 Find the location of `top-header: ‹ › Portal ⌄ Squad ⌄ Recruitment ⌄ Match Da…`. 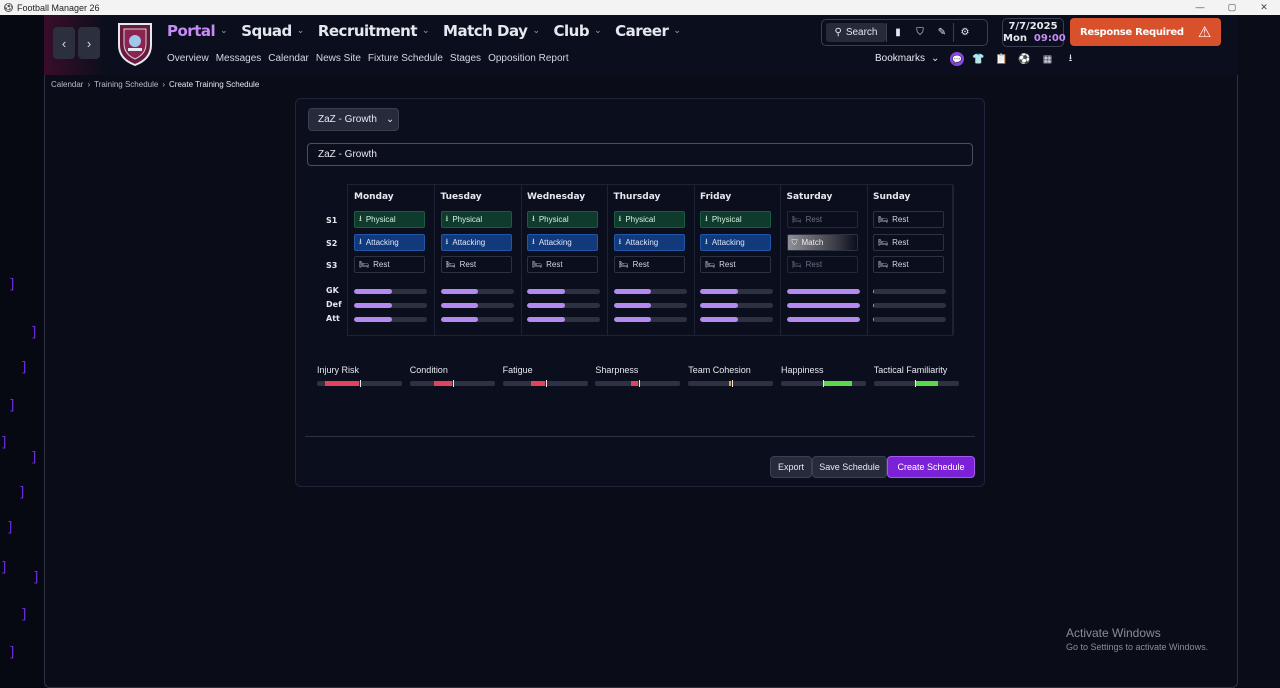

top-header: ‹ › Portal ⌄ Squad ⌄ Recruitment ⌄ Match Da… is located at coordinates (640, 45).